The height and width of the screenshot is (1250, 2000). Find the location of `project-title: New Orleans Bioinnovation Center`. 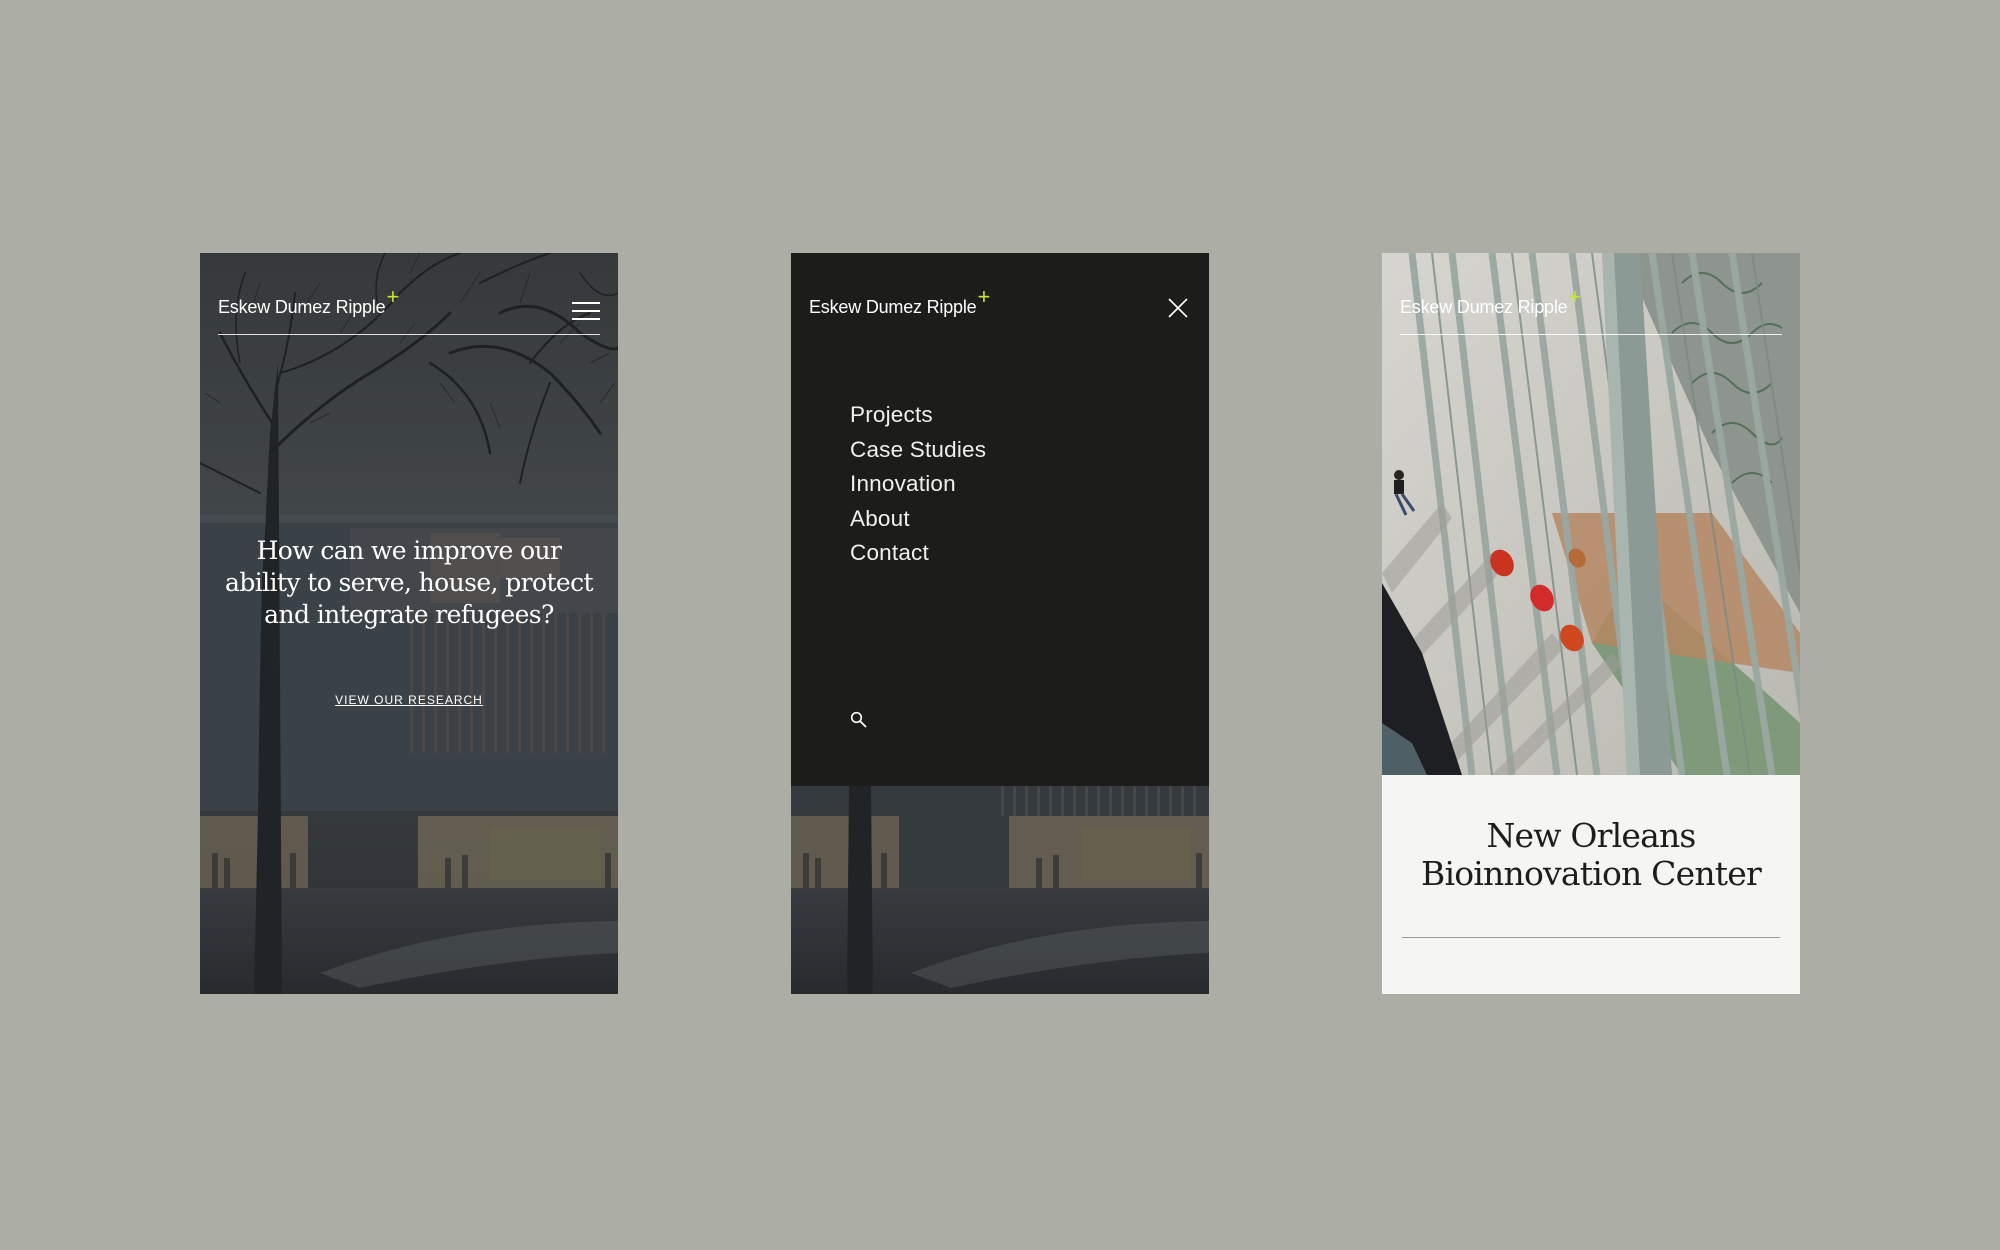

project-title: New Orleans Bioinnovation Center is located at coordinates (1591, 855).